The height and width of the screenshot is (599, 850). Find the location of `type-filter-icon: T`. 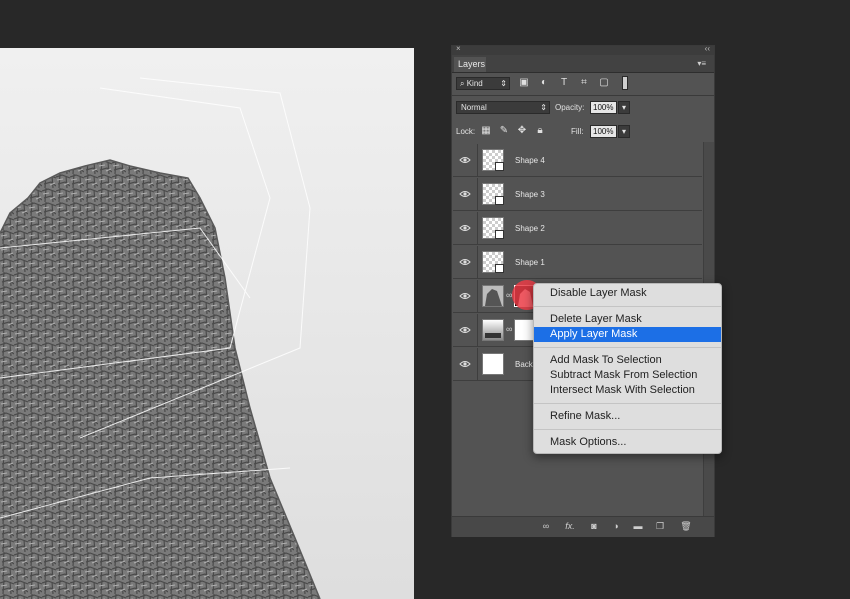

type-filter-icon: T is located at coordinates (564, 83).